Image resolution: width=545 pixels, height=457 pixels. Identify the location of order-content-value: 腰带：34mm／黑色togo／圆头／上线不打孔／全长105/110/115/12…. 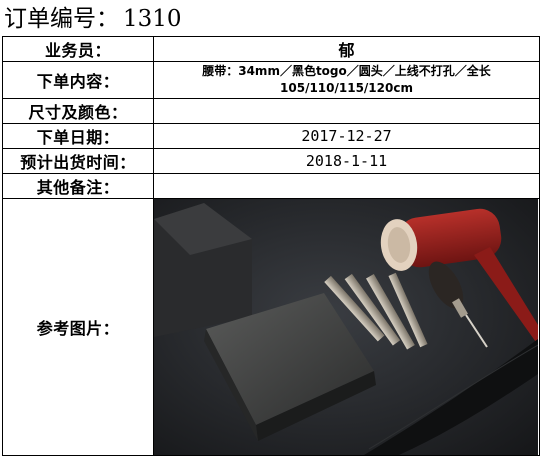
(346, 80).